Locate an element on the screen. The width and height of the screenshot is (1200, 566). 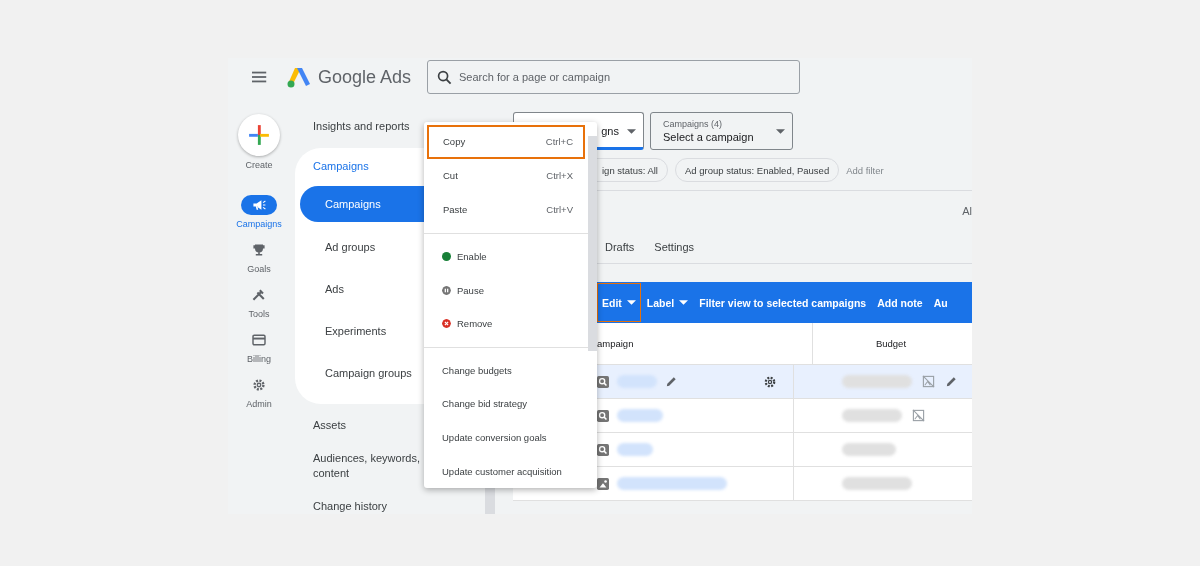
product-name: Google Ads is located at coordinates (365, 77).